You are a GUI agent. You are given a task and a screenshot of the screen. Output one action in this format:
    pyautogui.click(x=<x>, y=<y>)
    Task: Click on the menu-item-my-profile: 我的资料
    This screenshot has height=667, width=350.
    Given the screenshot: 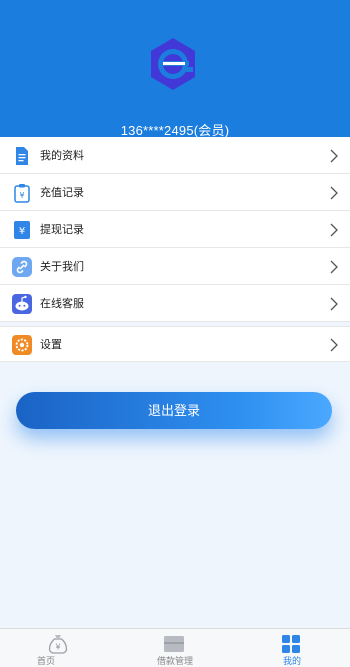 What is the action you would take?
    pyautogui.click(x=175, y=155)
    